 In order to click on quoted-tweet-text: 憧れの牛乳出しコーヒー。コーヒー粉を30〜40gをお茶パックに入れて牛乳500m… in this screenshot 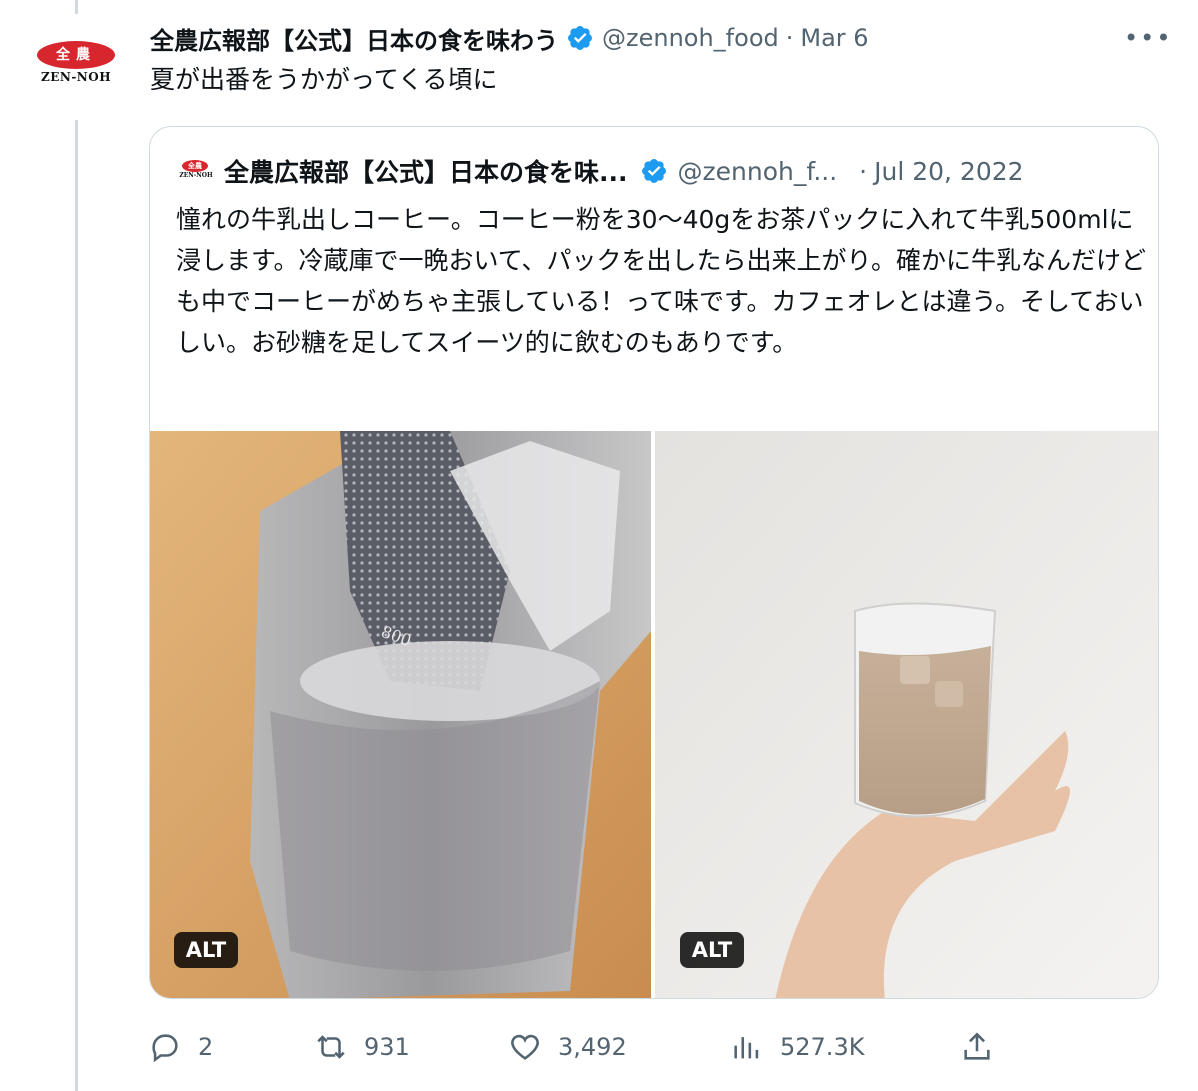, I will do `click(661, 281)`.